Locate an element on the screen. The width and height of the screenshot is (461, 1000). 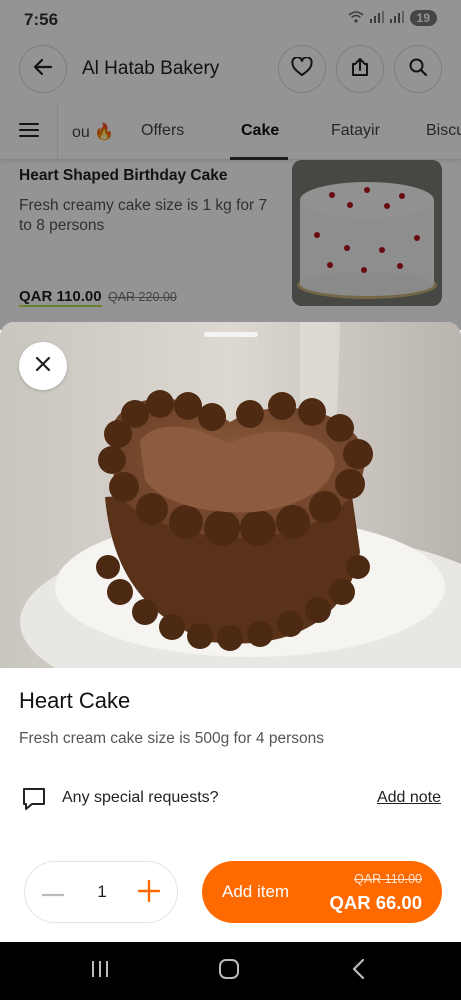
increase-quantity-button is located at coordinates (149, 893).